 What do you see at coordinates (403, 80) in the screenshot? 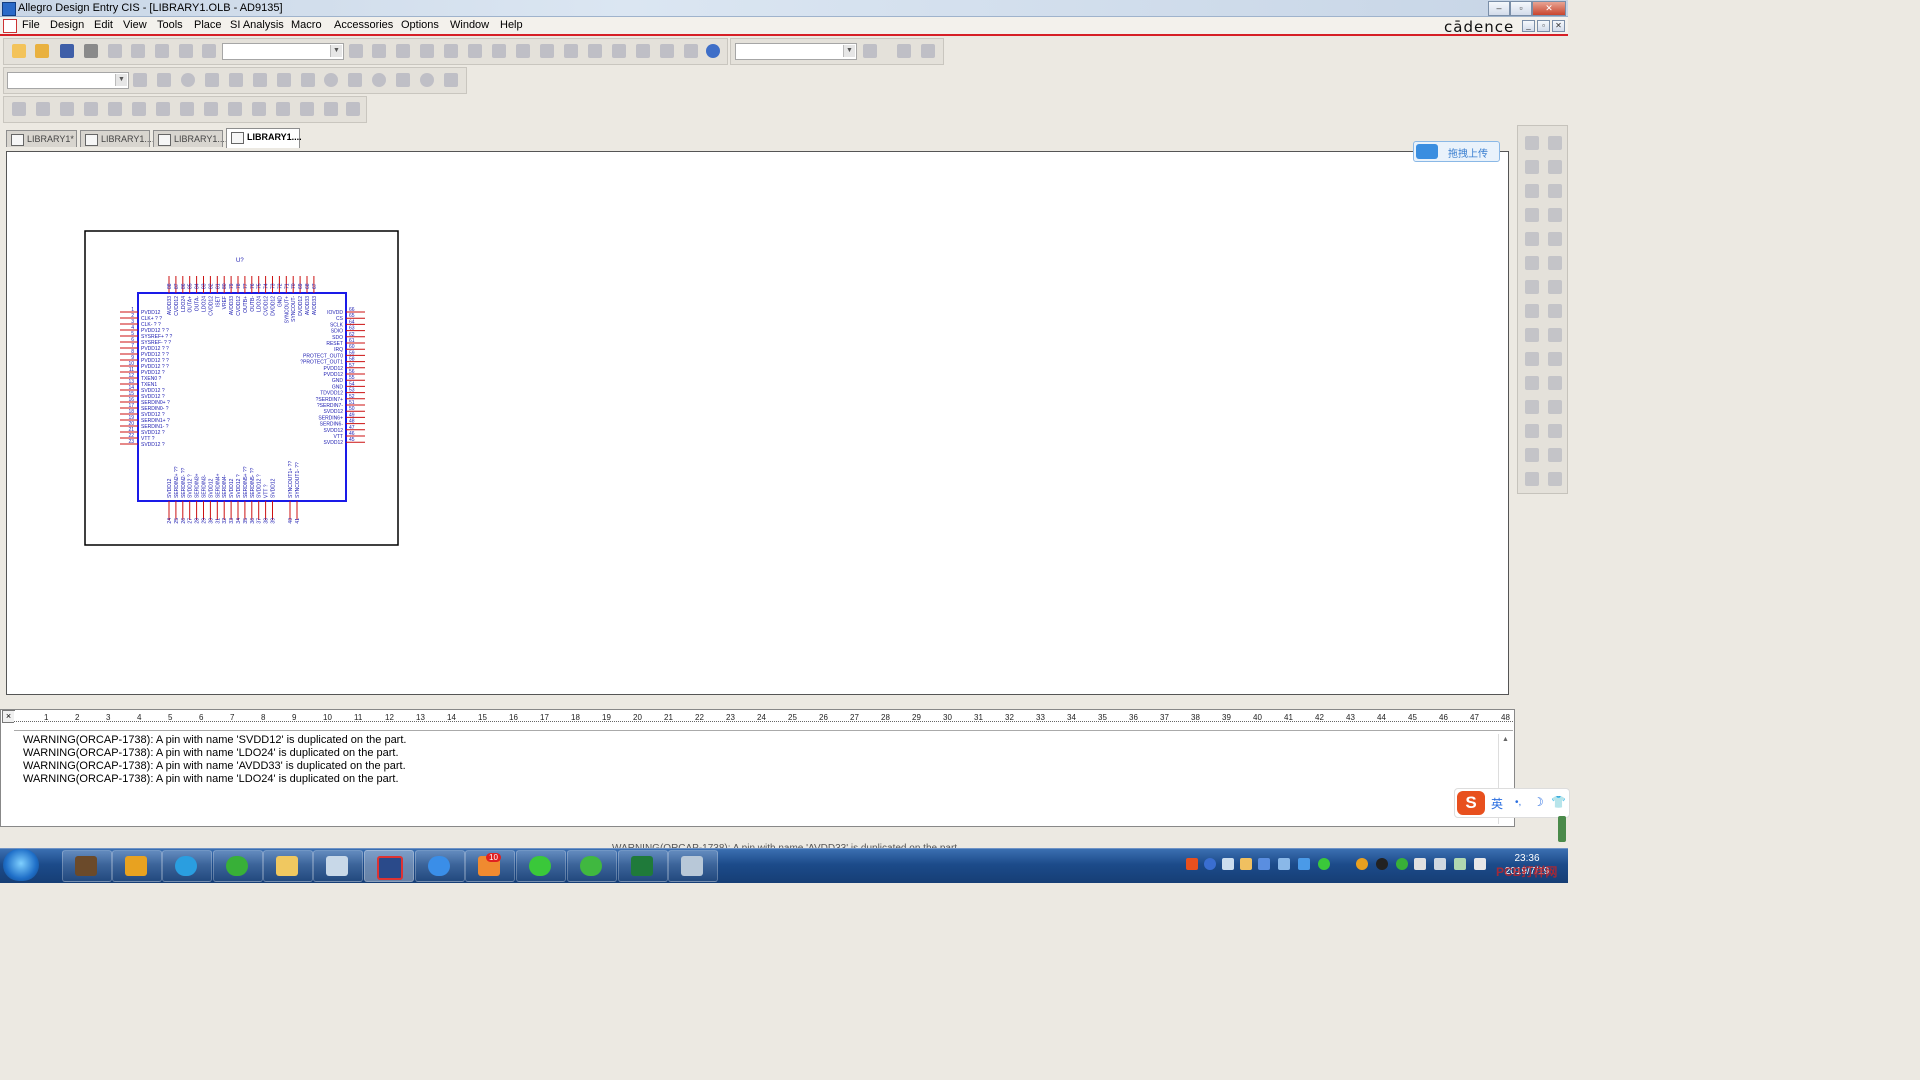
I see `bias-toggle-icon` at bounding box center [403, 80].